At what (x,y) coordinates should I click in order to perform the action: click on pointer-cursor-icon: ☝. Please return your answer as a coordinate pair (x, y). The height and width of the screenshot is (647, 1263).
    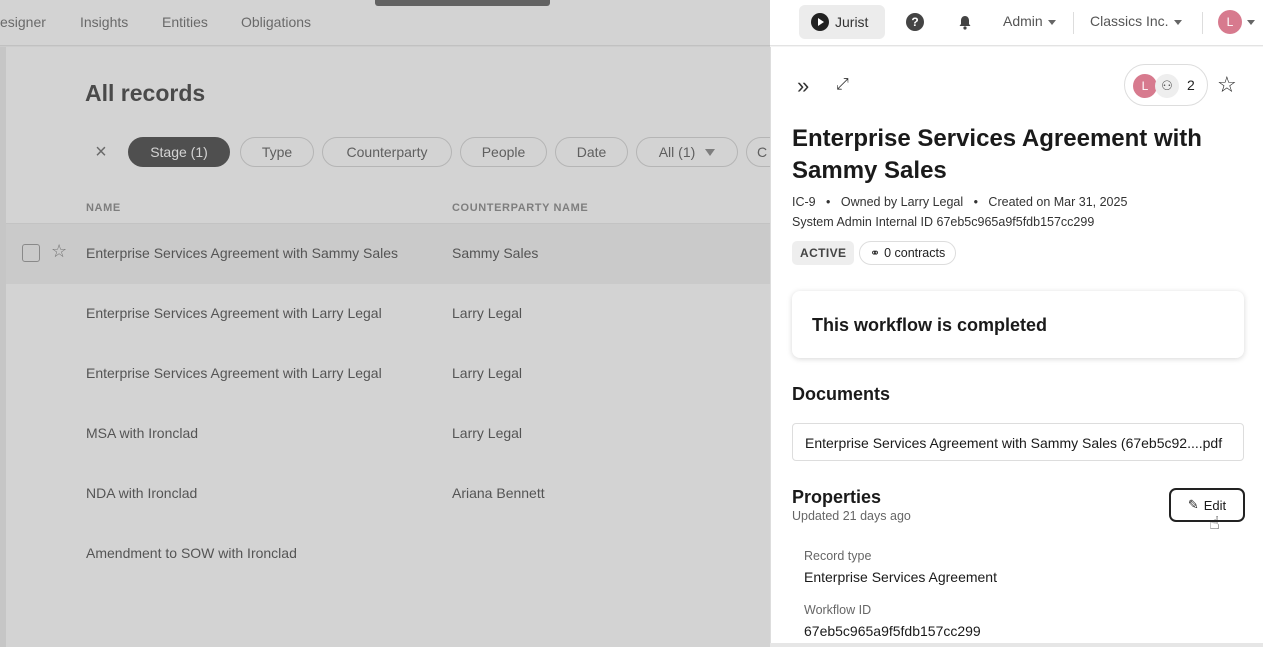
    Looking at the image, I should click on (1214, 523).